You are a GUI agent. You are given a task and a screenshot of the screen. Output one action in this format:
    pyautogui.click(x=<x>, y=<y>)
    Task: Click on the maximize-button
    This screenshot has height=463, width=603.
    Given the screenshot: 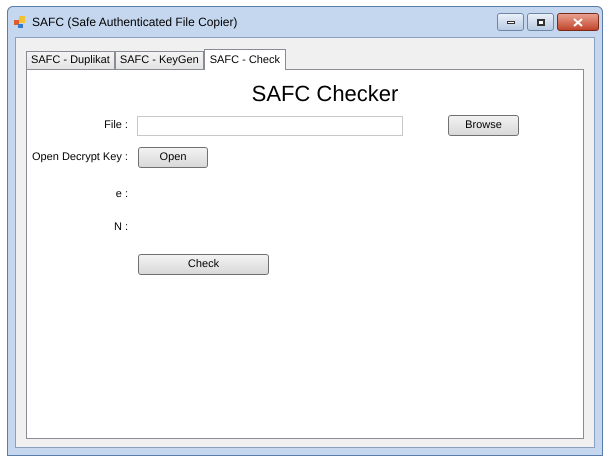 What is the action you would take?
    pyautogui.click(x=540, y=22)
    